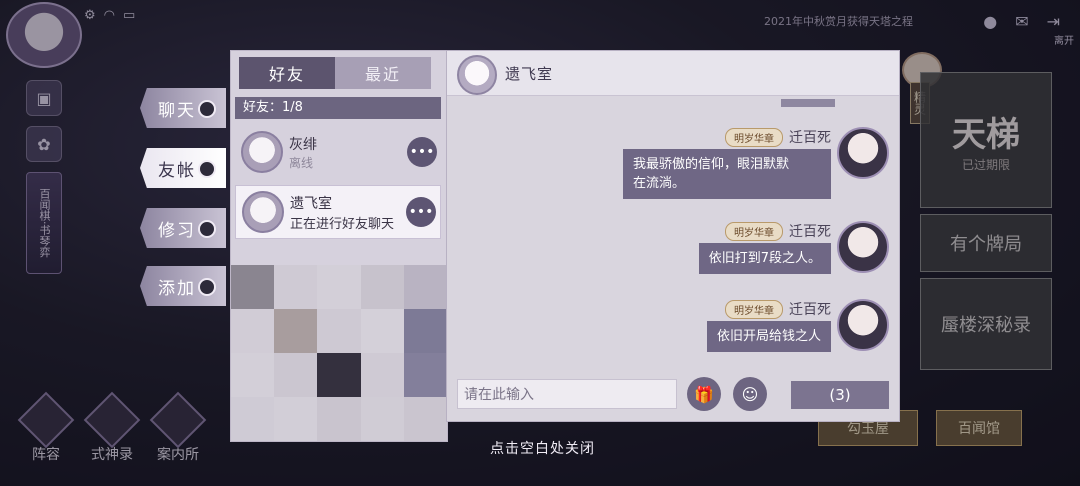 This screenshot has width=1080, height=486. I want to click on tab-friends-list: 好友, so click(287, 73).